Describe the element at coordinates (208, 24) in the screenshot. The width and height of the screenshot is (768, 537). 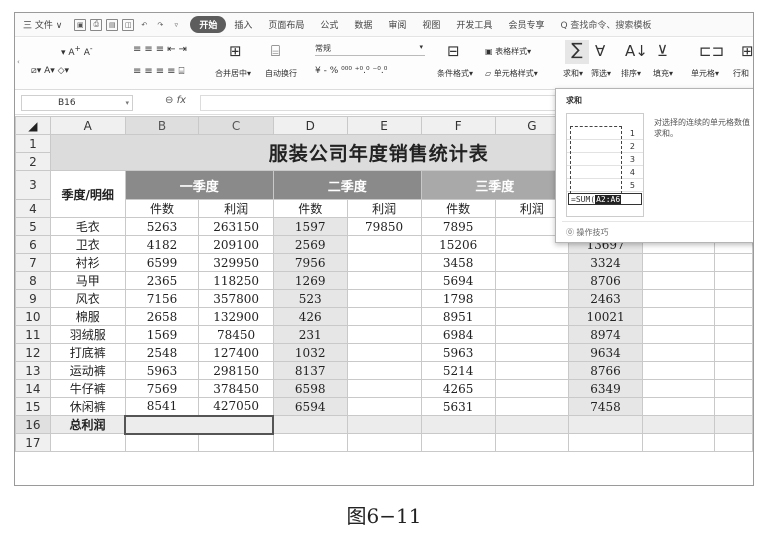
I see `tab-home: 开始` at that location.